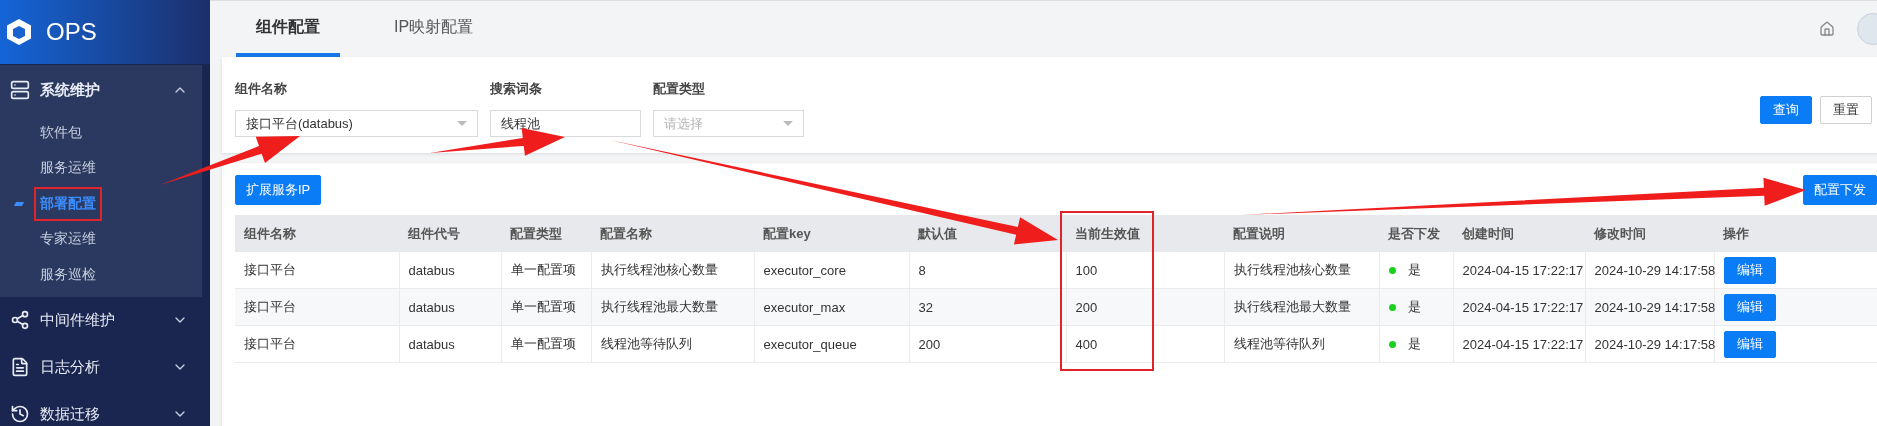 This screenshot has width=1877, height=426. Describe the element at coordinates (831, 344) in the screenshot. I see `table-cell: executor_queue` at that location.